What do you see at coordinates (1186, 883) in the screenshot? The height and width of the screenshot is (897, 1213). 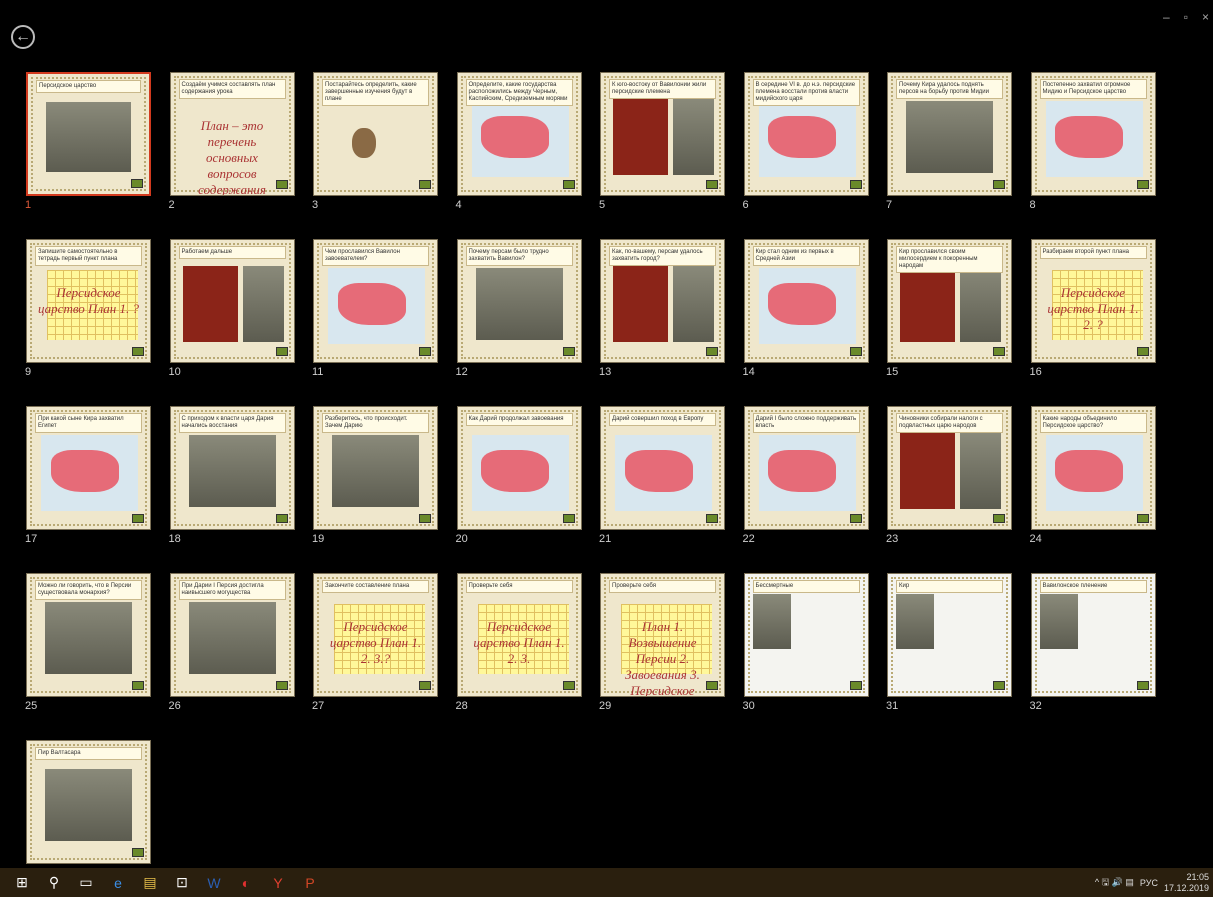 I see `clock: 21:05 17.12.2019` at bounding box center [1186, 883].